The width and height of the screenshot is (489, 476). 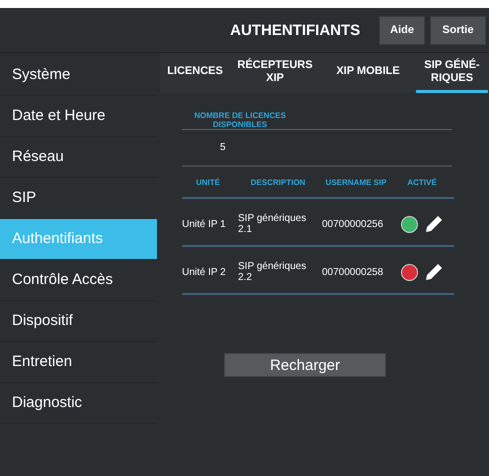 What do you see at coordinates (272, 224) in the screenshot?
I see `table-cell-text: SIP génériques 2.1` at bounding box center [272, 224].